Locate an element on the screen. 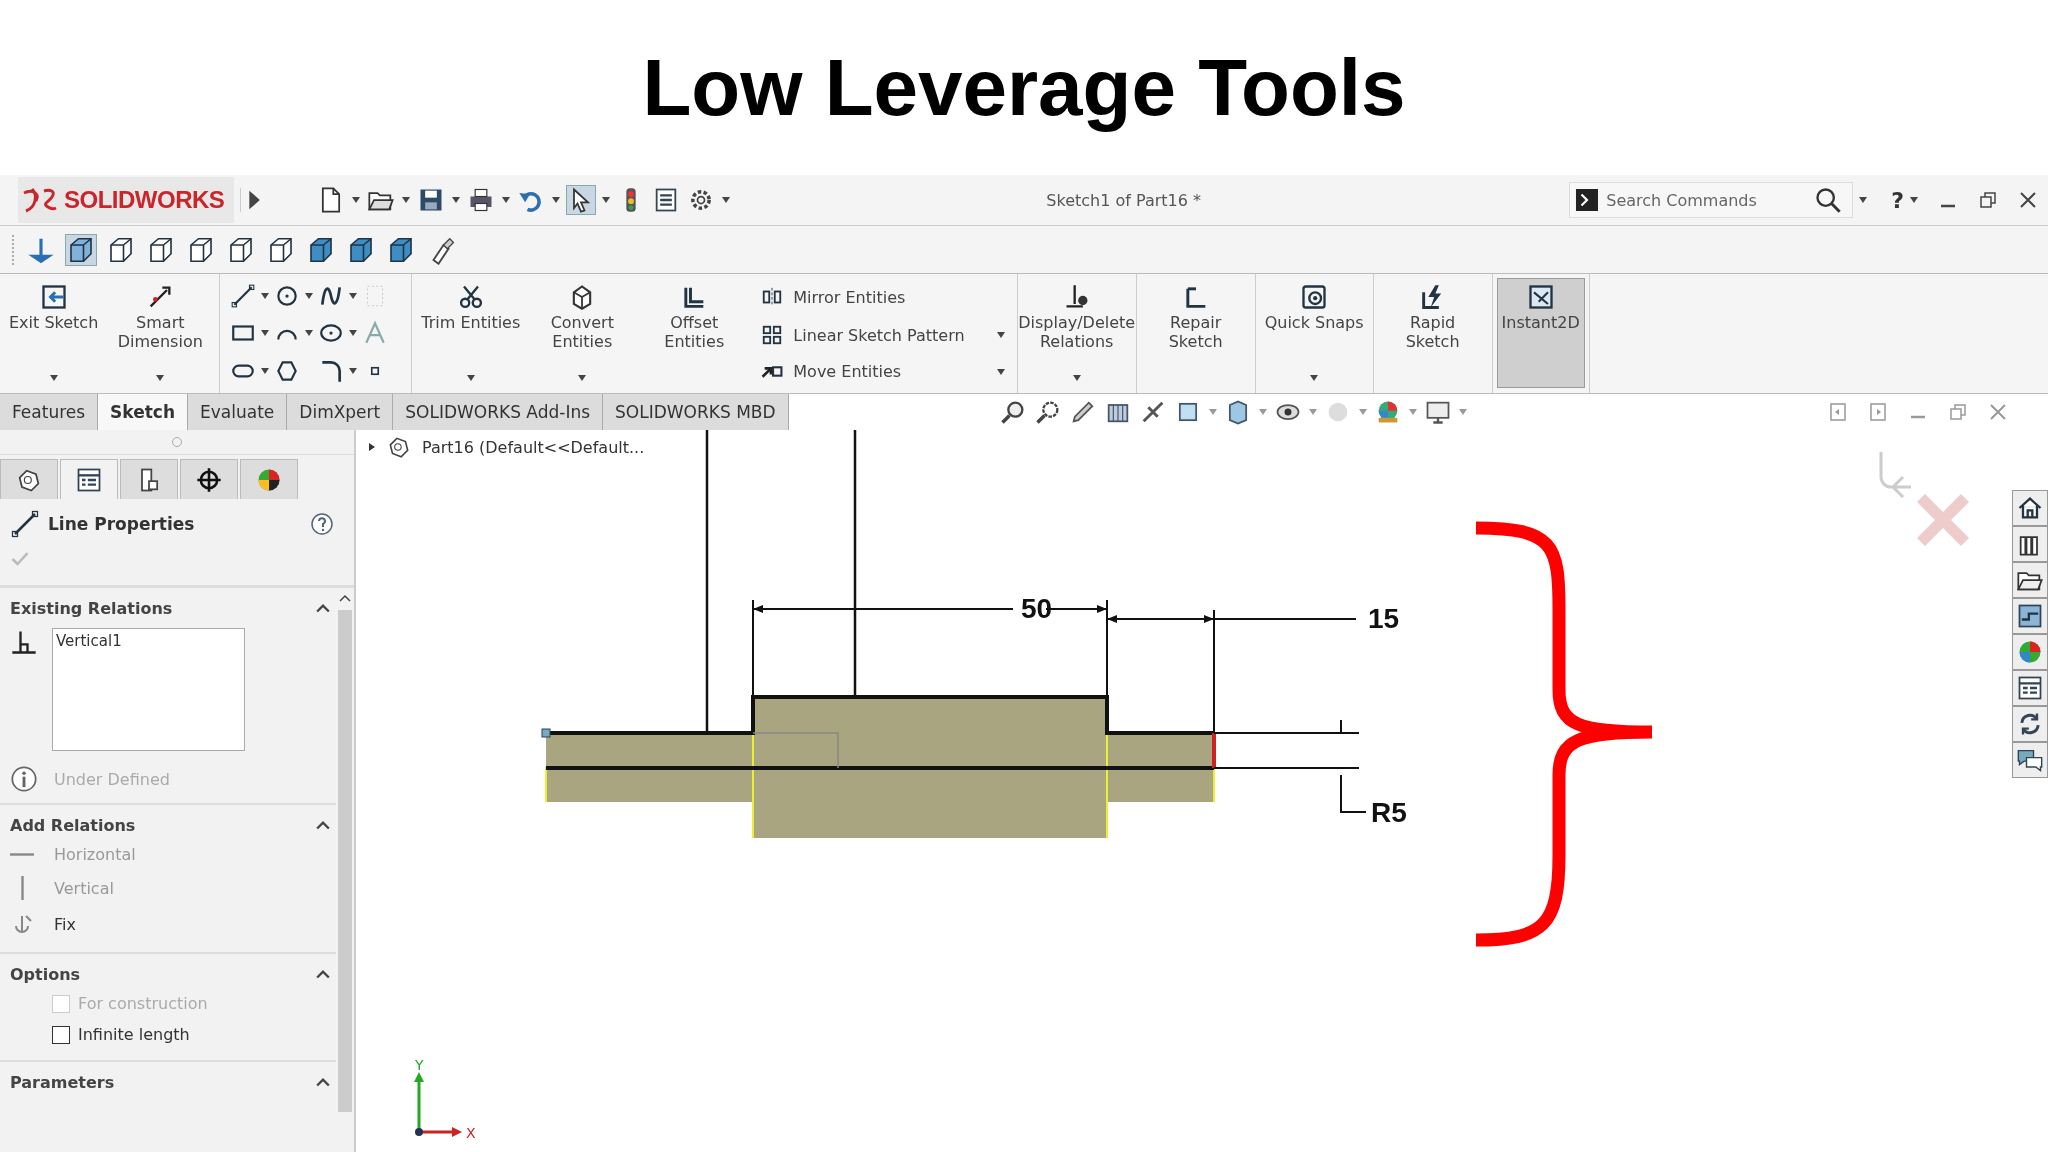 The image size is (2048, 1152). axis-label: Y is located at coordinates (419, 1065).